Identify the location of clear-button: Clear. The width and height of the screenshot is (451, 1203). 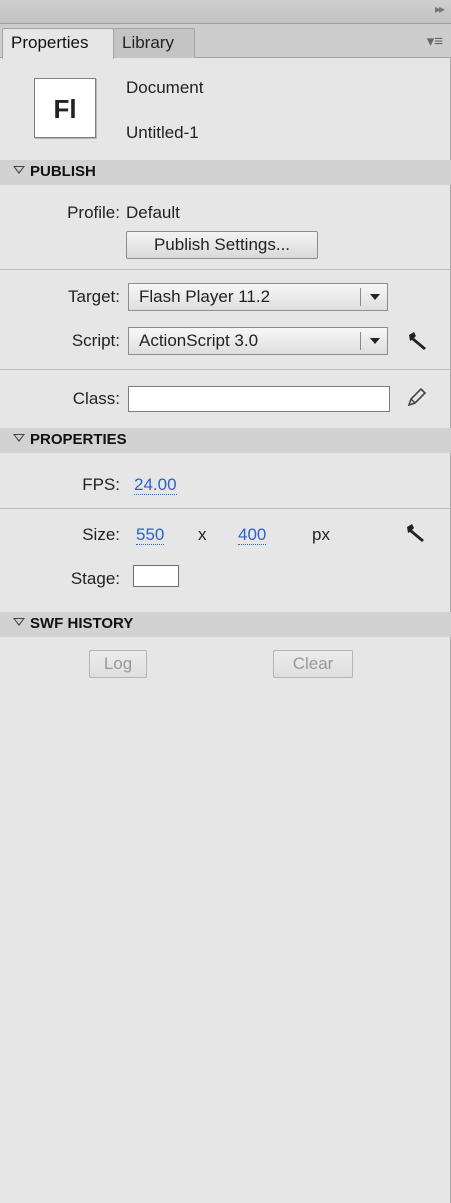
(313, 664).